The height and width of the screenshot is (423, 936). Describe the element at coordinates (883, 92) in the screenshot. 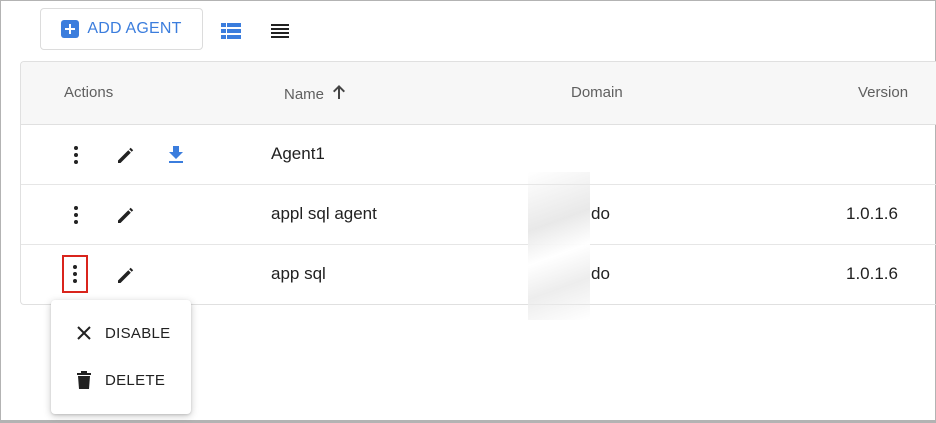

I see `column-header-version: Version` at that location.